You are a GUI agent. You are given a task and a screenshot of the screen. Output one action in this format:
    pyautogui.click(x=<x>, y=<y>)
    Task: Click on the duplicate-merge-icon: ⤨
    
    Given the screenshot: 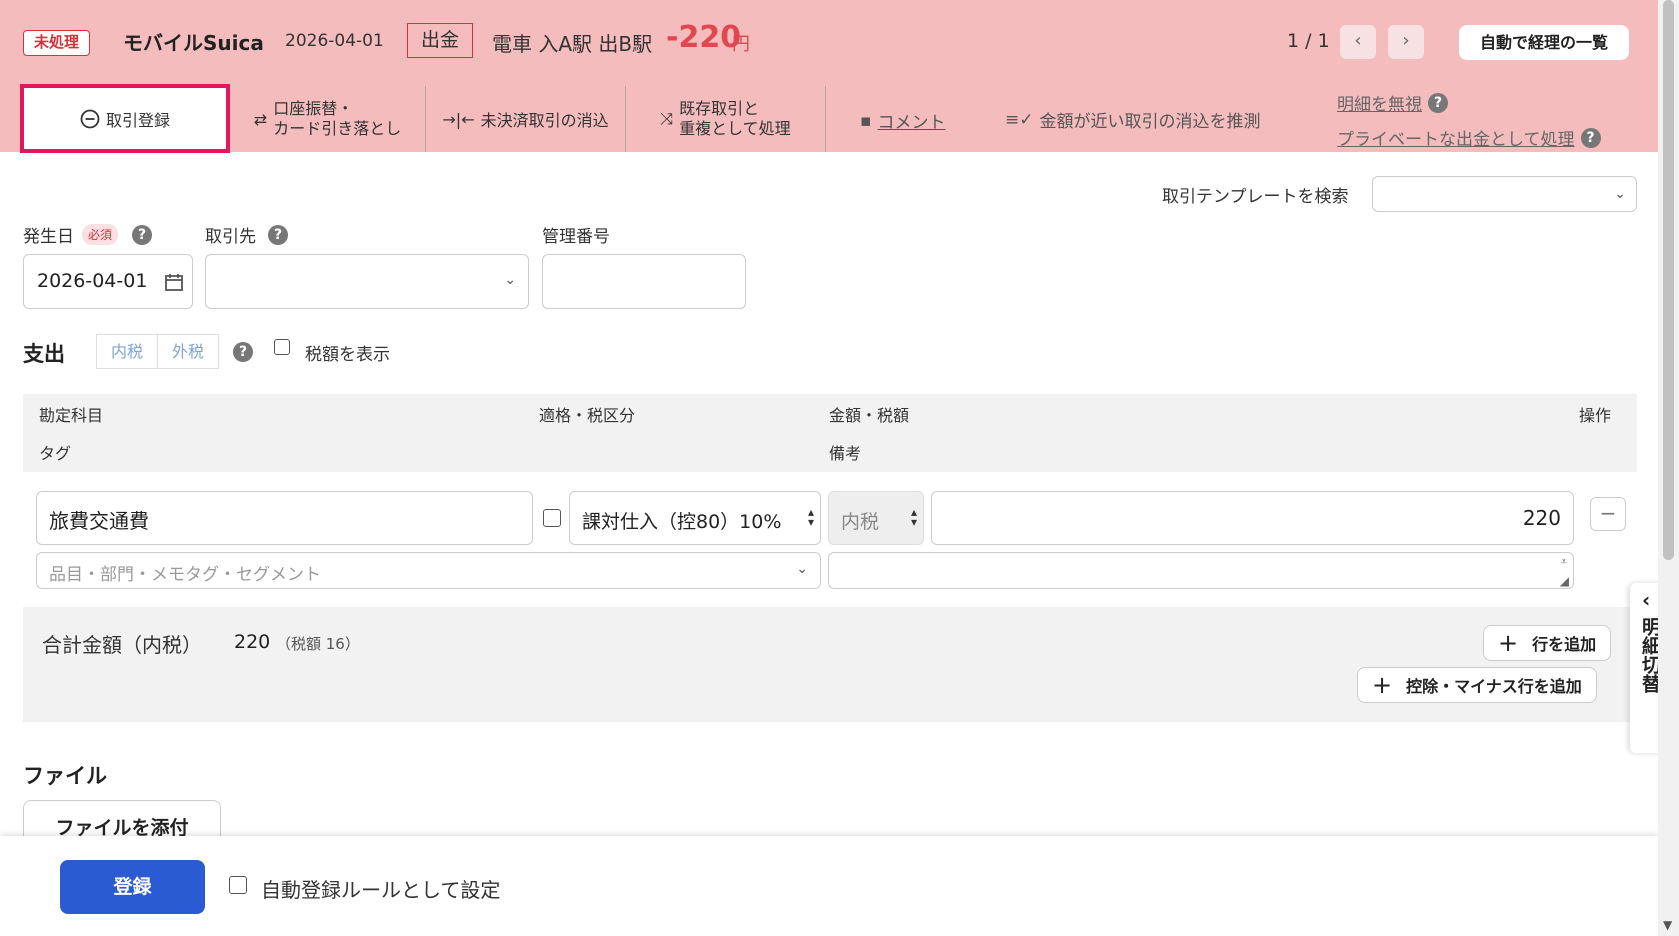 What is the action you would take?
    pyautogui.click(x=667, y=118)
    